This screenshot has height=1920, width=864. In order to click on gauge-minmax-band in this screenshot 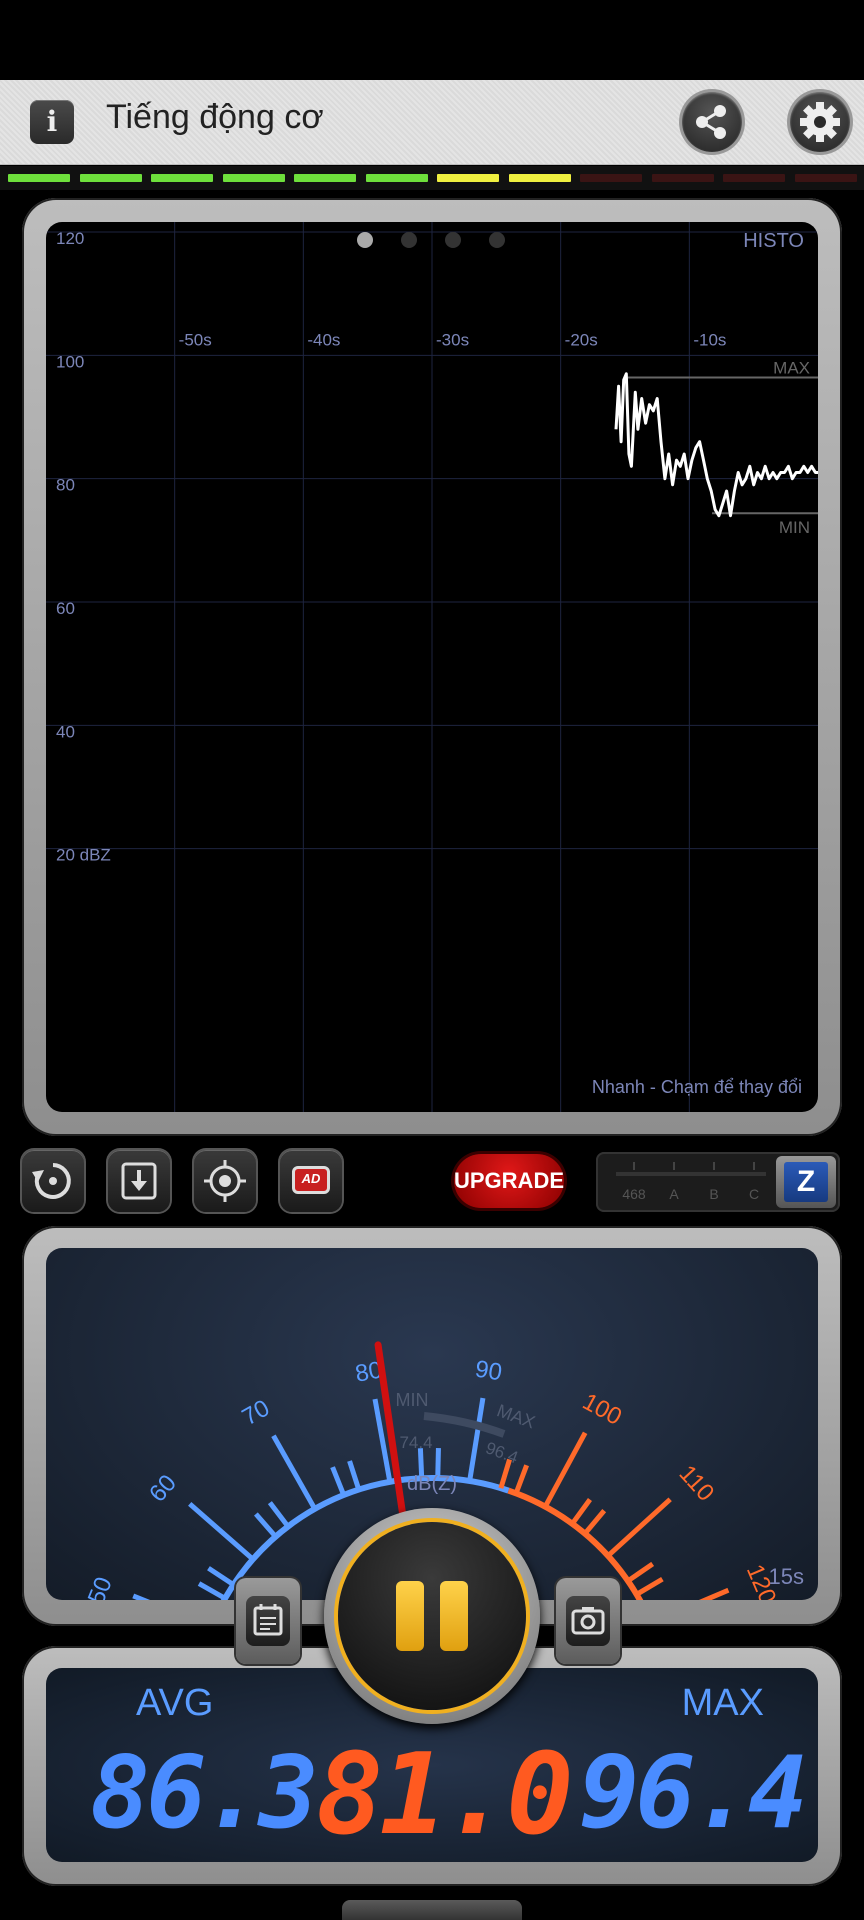, I will do `click(464, 1425)`.